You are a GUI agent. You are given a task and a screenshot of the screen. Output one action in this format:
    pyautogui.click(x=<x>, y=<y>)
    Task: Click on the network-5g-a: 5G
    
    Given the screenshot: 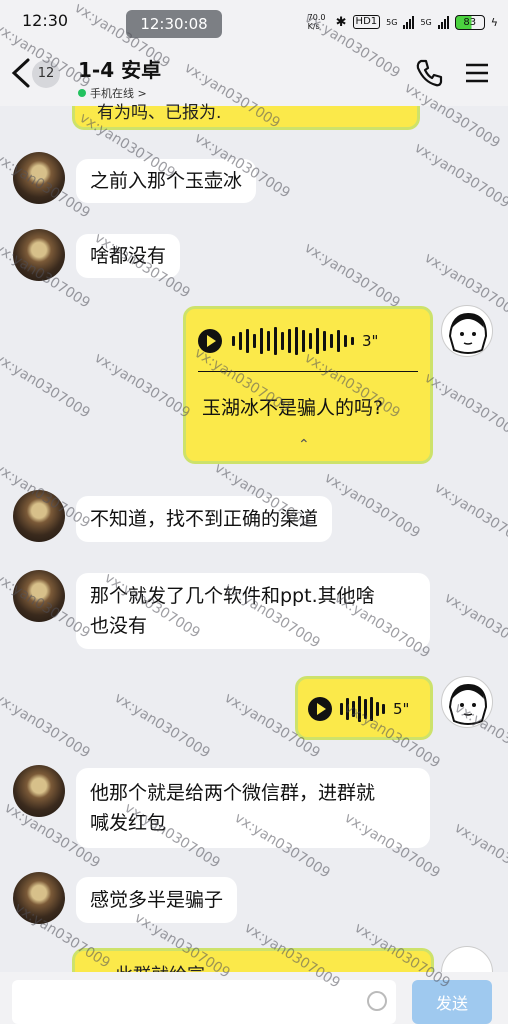 What is the action you would take?
    pyautogui.click(x=392, y=22)
    